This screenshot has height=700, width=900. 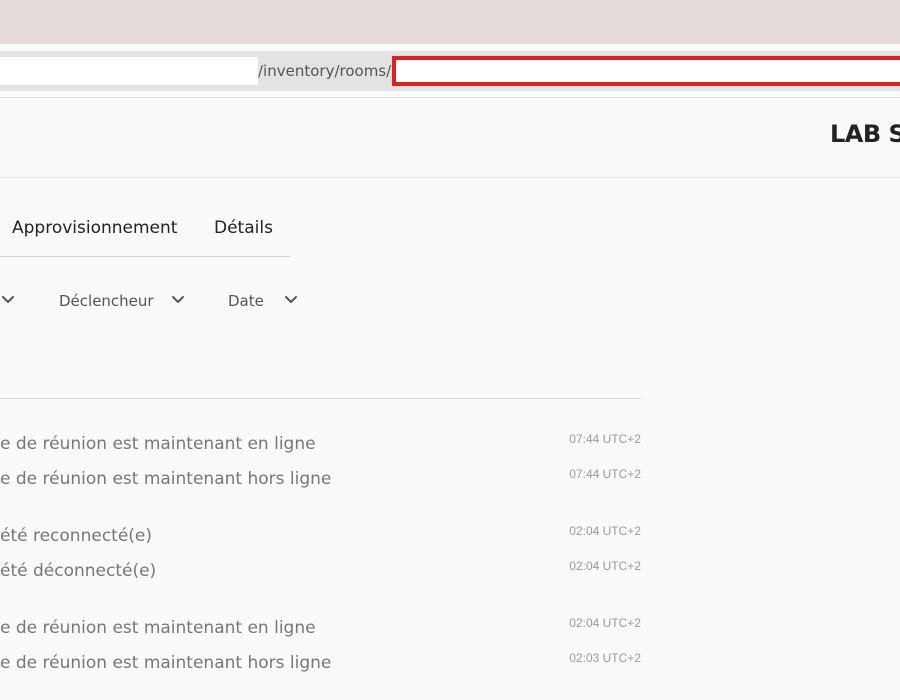 What do you see at coordinates (76, 536) in the screenshot?
I see `event-description: été reconnecté(e)` at bounding box center [76, 536].